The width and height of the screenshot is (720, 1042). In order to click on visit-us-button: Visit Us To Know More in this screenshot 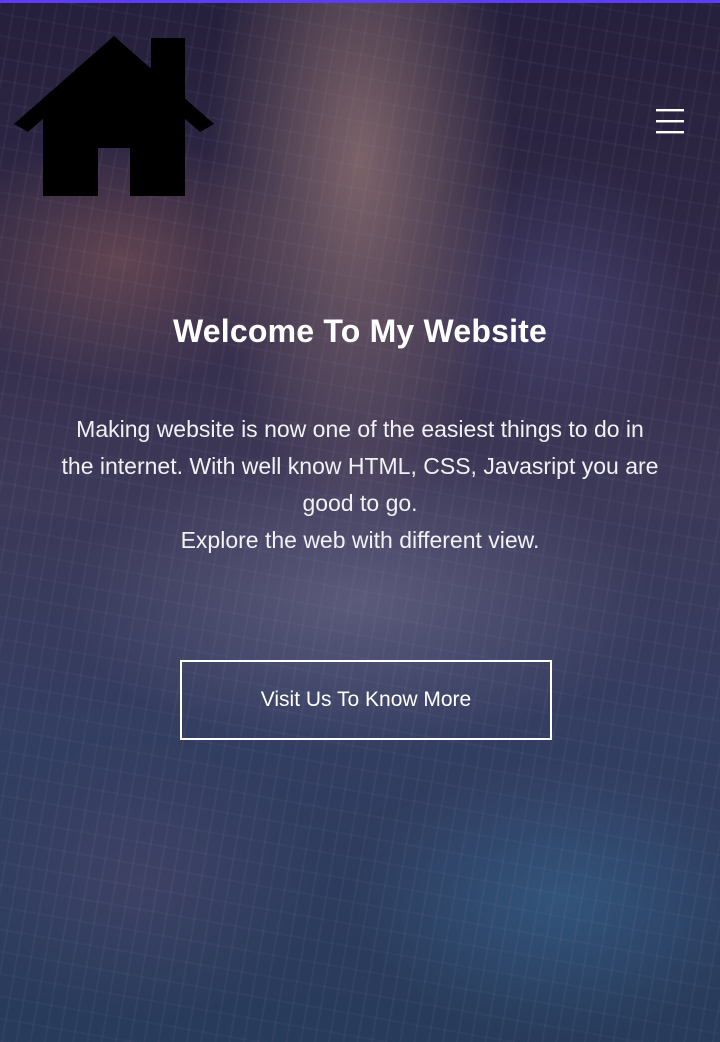, I will do `click(366, 700)`.